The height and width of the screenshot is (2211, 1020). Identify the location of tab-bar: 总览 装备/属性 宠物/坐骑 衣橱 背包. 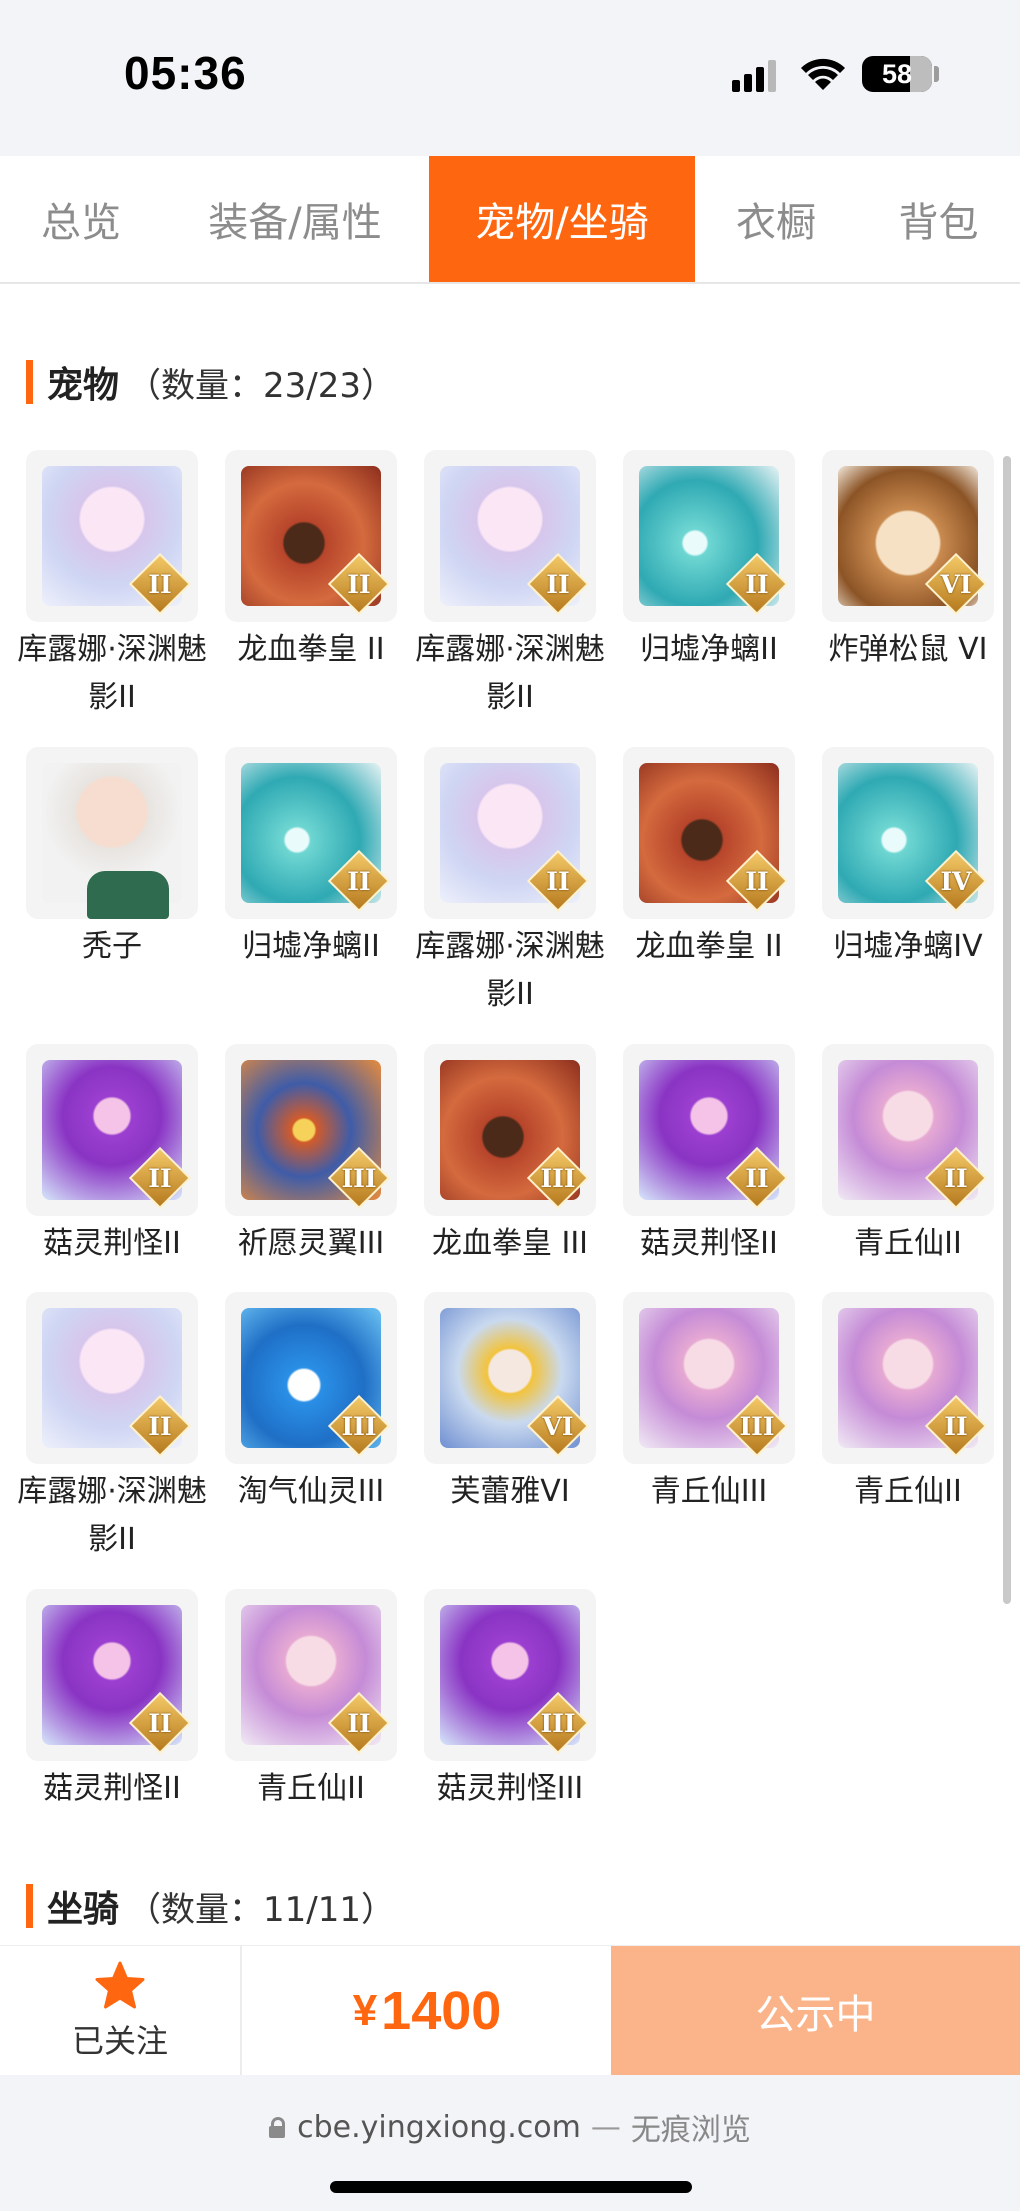
(510, 220).